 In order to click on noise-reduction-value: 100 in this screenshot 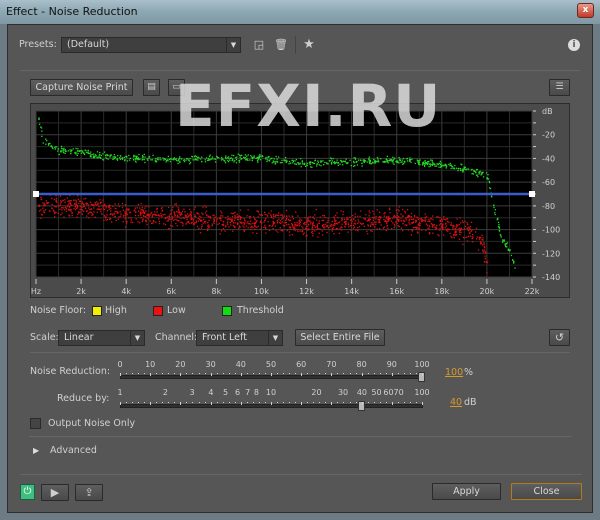, I will do `click(454, 372)`.